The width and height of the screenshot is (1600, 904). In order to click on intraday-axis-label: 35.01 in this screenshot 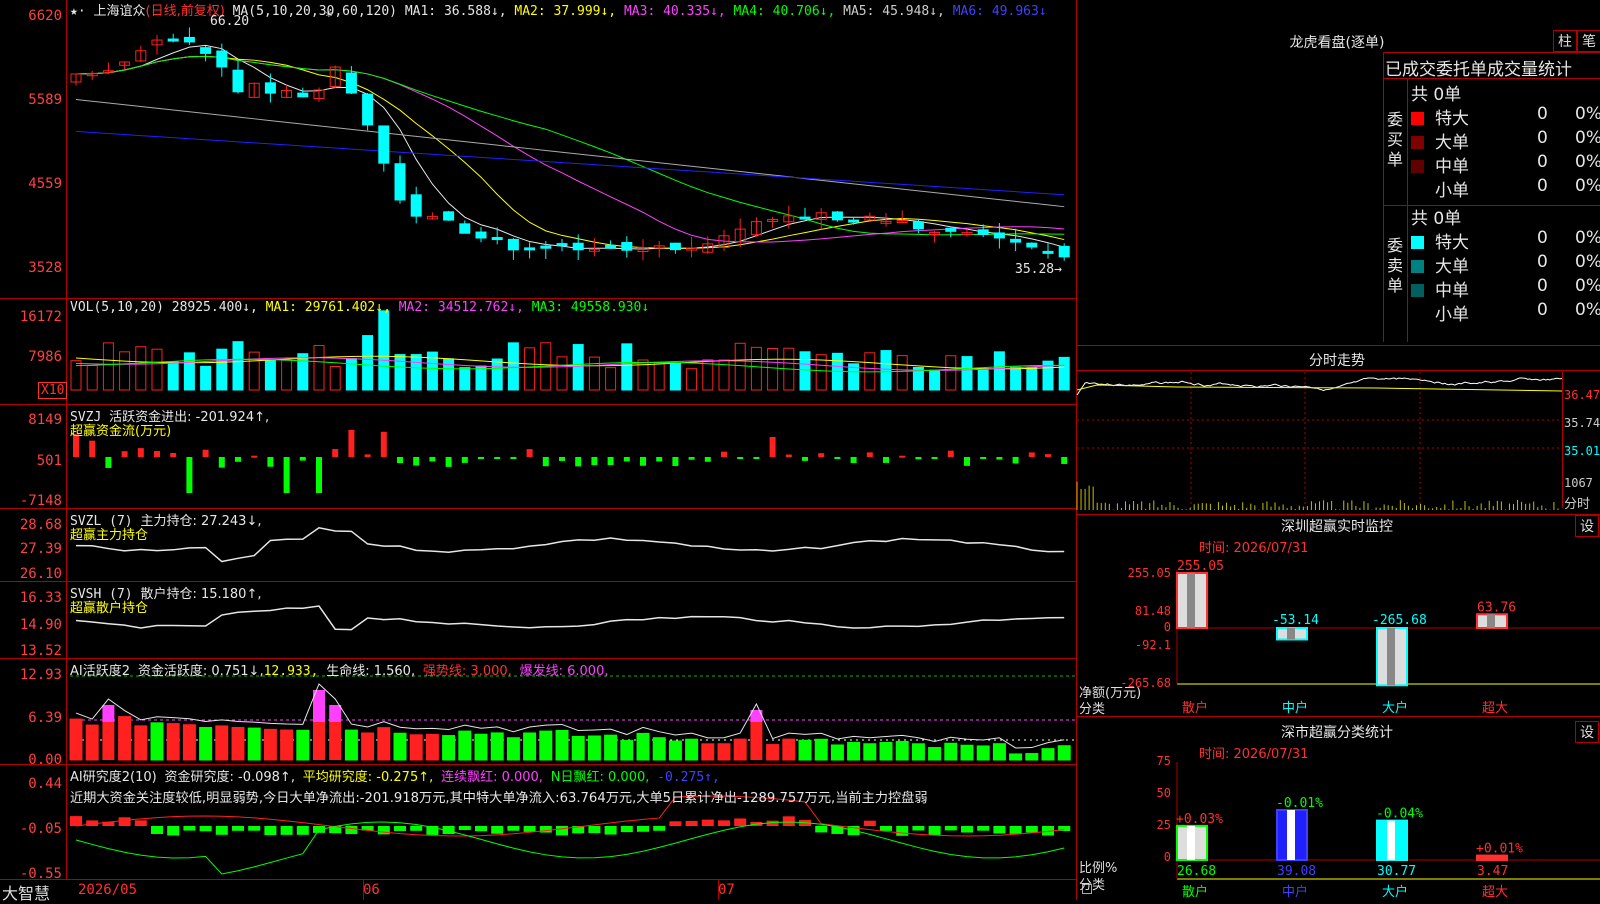, I will do `click(1582, 451)`.